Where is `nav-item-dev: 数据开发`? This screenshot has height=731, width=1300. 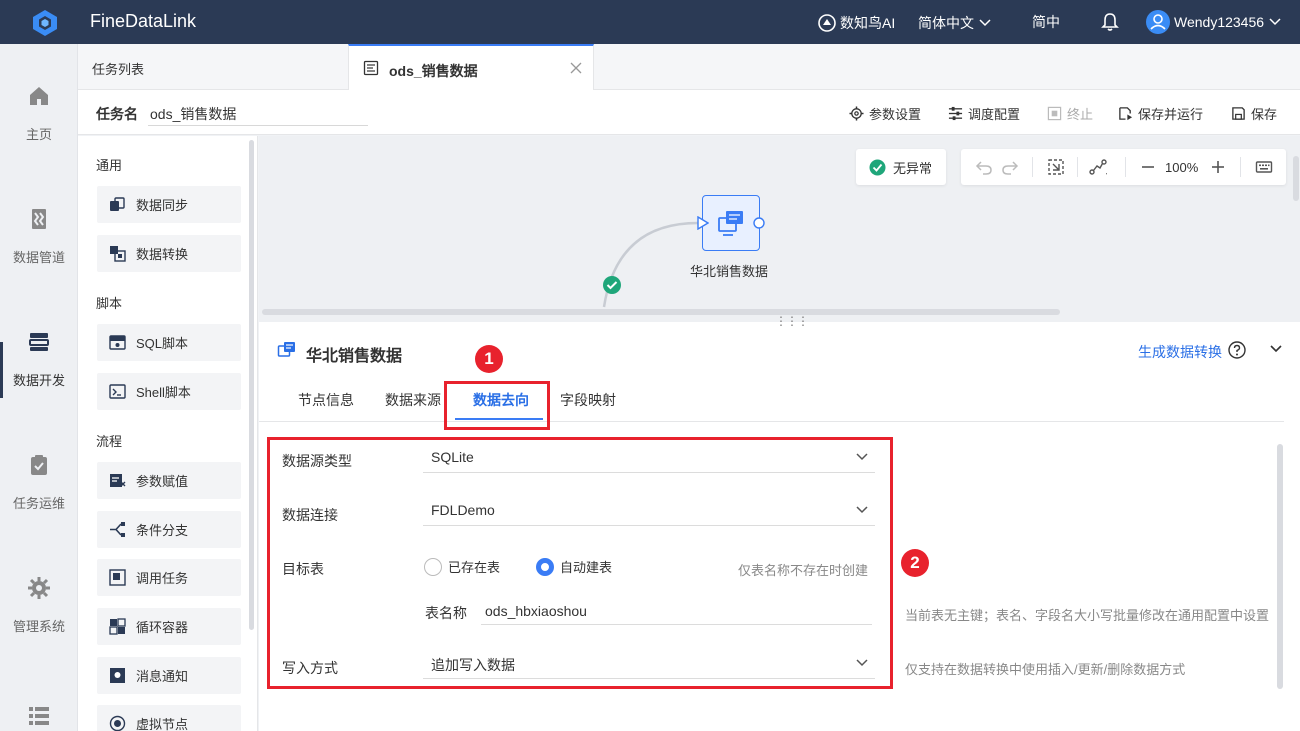 nav-item-dev: 数据开发 is located at coordinates (39, 345).